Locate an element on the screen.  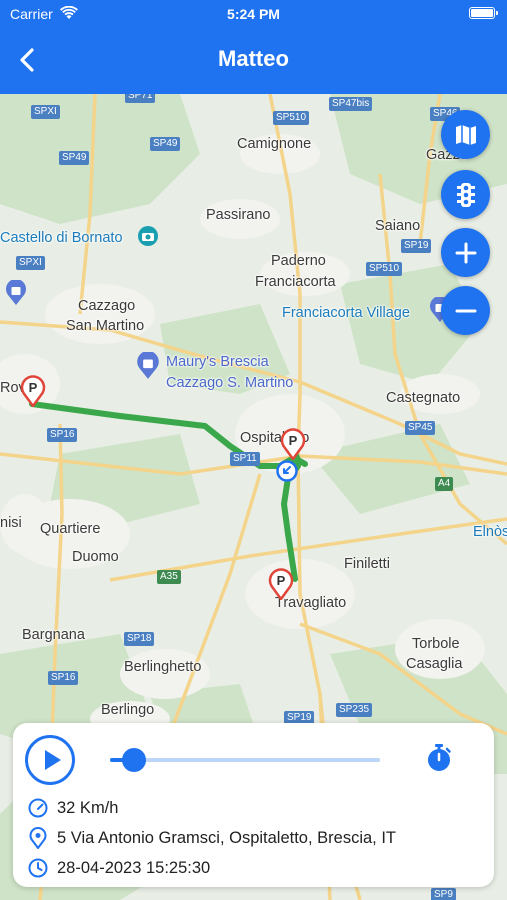
map-place-label: Passirano is located at coordinates (238, 215).